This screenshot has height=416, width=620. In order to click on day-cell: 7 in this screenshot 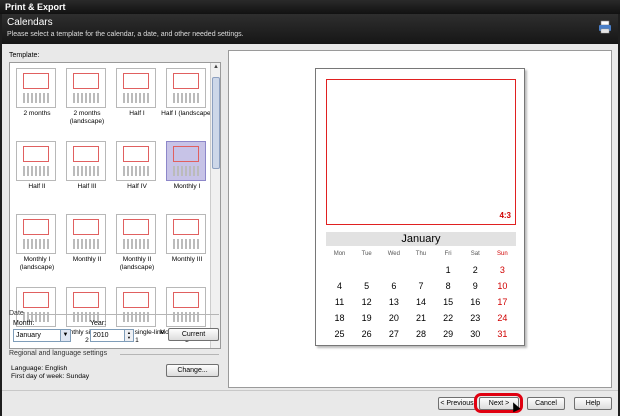, I will do `click(421, 286)`.